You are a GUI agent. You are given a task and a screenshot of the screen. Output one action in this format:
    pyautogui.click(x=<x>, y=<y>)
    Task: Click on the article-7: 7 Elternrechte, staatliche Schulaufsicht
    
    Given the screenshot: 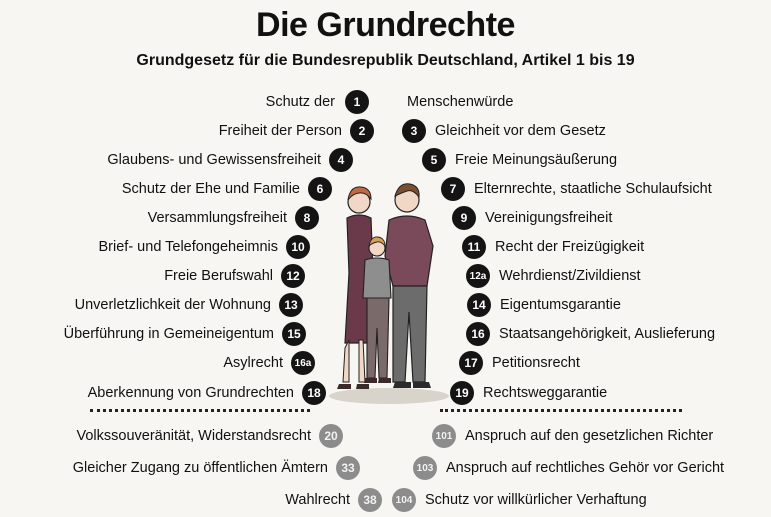 What is the action you would take?
    pyautogui.click(x=576, y=189)
    